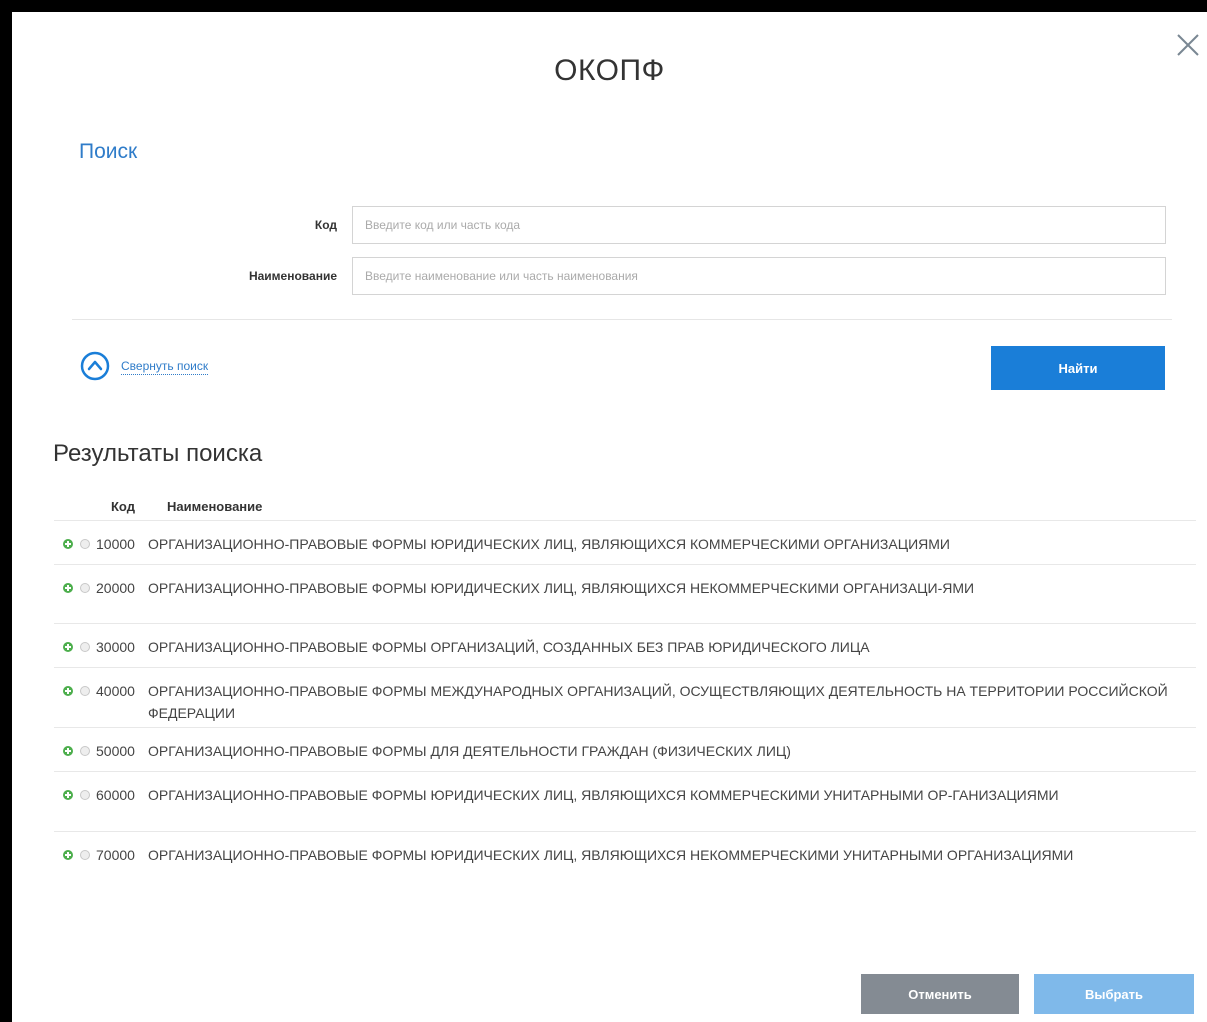 The width and height of the screenshot is (1207, 1022). I want to click on row-code: 30000, so click(115, 647).